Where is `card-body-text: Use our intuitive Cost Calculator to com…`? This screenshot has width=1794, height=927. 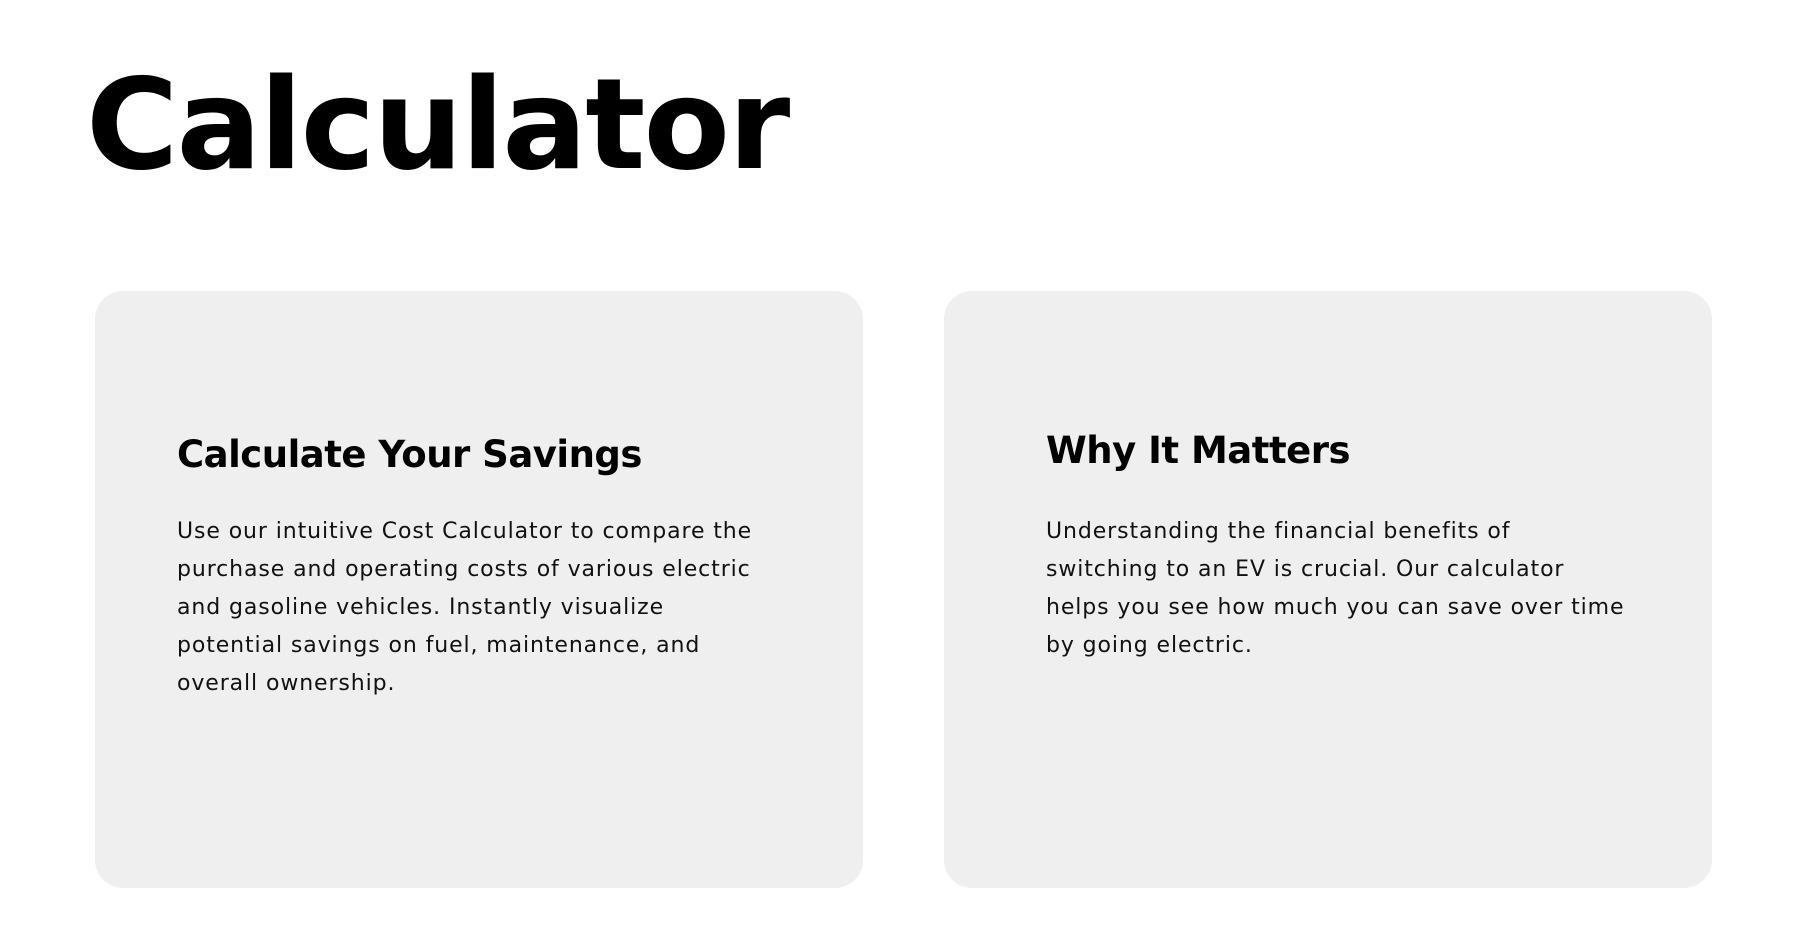 card-body-text: Use our intuitive Cost Calculator to com… is located at coordinates (465, 607).